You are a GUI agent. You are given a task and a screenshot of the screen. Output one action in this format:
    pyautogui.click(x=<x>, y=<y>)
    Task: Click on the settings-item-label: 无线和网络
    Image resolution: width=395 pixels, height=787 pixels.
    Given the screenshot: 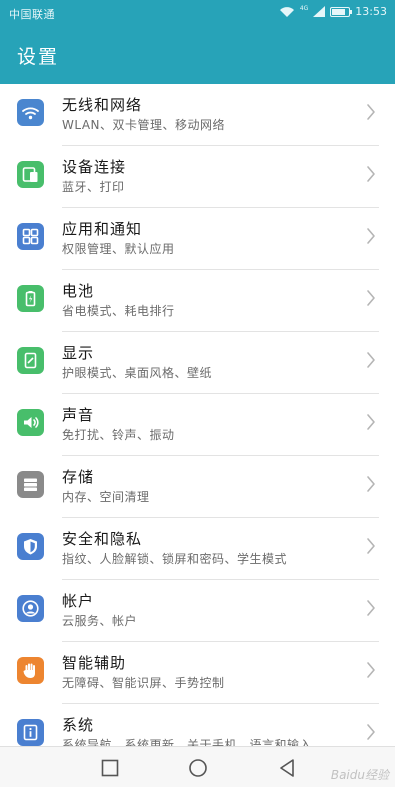 What is the action you would take?
    pyautogui.click(x=102, y=105)
    